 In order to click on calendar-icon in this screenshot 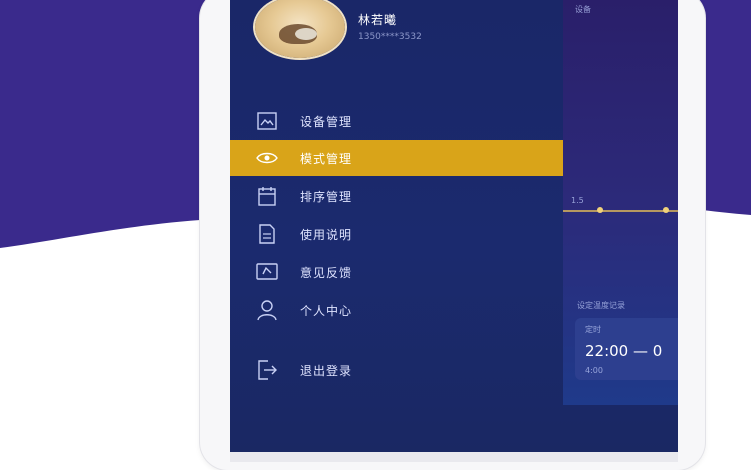, I will do `click(267, 196)`.